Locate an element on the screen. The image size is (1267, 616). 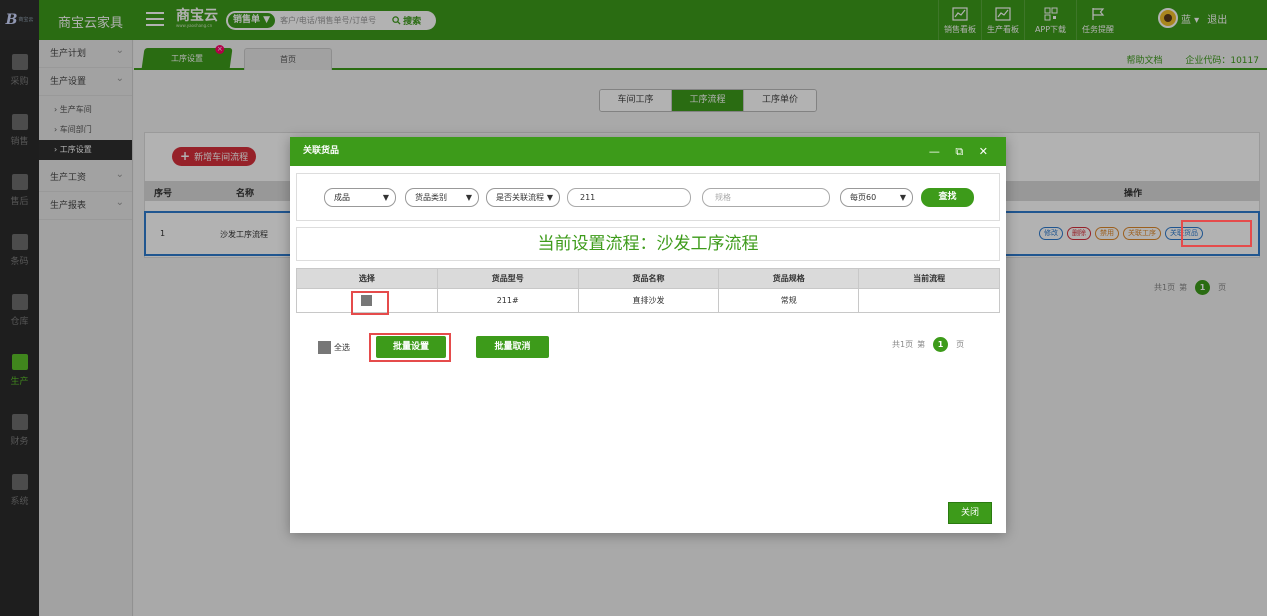
highlight-row-checkbox is located at coordinates (370, 303).